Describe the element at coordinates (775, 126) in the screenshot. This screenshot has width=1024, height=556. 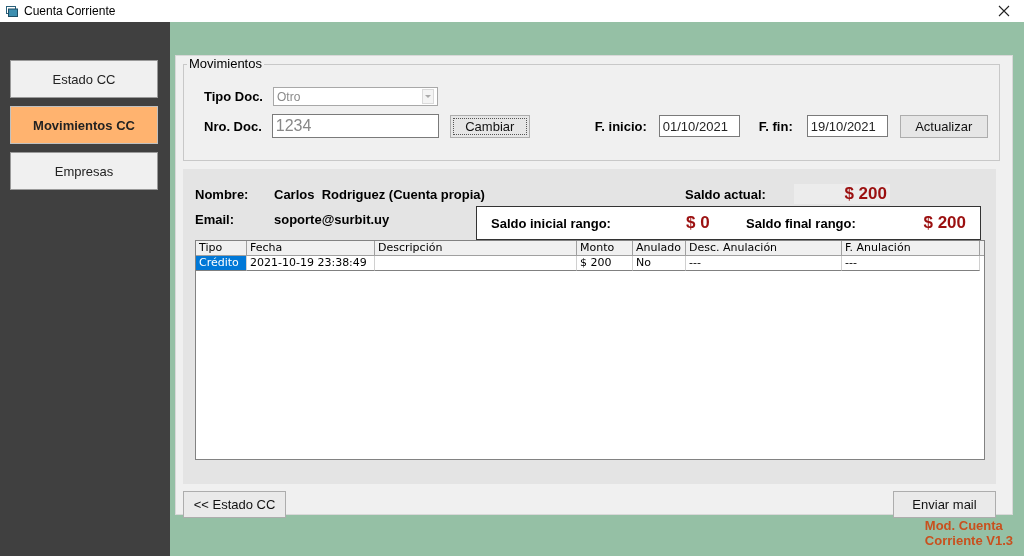
I see `field-label: F. fin:` at that location.